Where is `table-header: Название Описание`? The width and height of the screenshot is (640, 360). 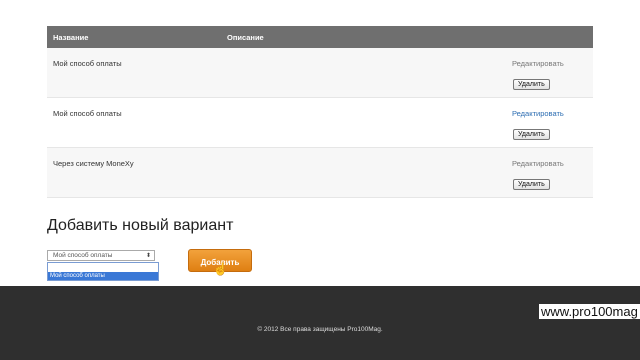
table-header: Название Описание is located at coordinates (320, 37).